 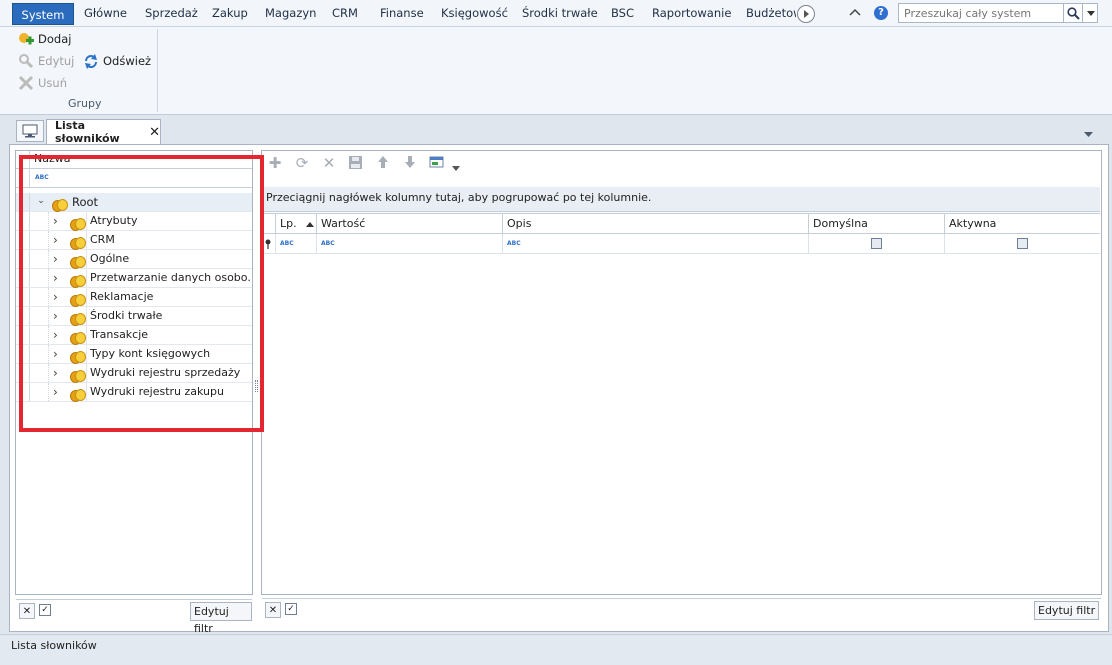 I want to click on column-header-lp: Lp., so click(x=296, y=223).